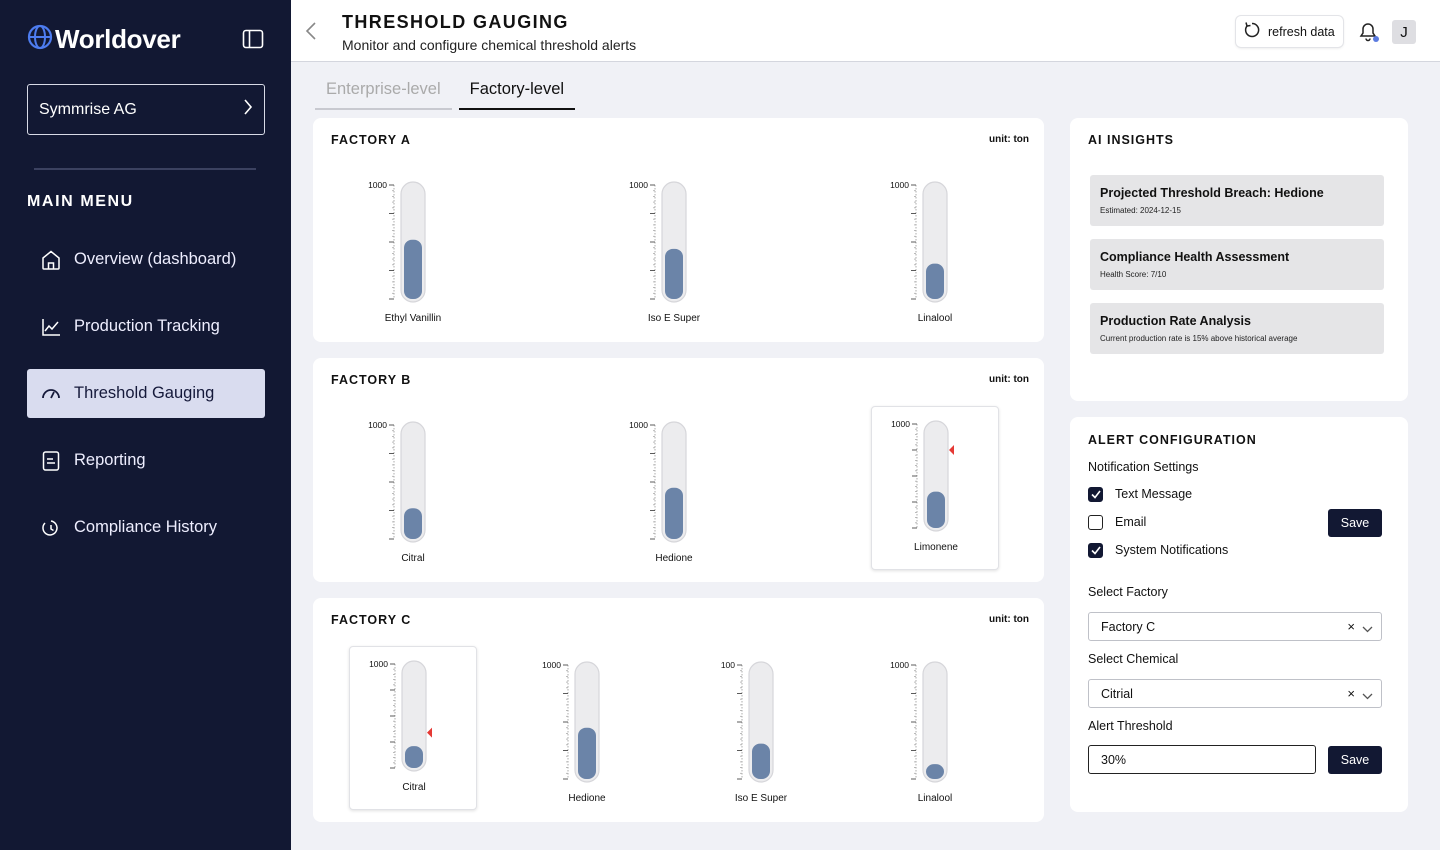 This screenshot has height=850, width=1440. I want to click on gauge-label: Limonene, so click(936, 547).